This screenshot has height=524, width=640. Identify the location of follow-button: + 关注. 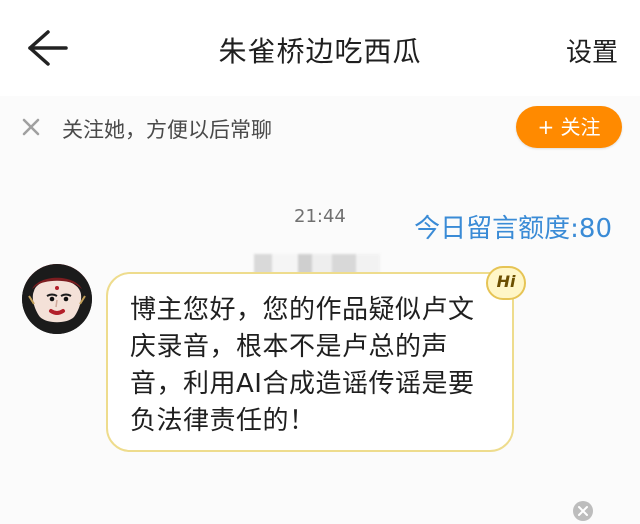
(569, 127).